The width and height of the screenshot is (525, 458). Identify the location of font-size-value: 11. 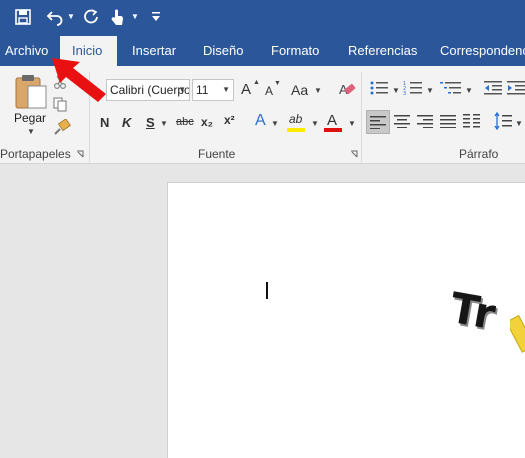
(202, 90).